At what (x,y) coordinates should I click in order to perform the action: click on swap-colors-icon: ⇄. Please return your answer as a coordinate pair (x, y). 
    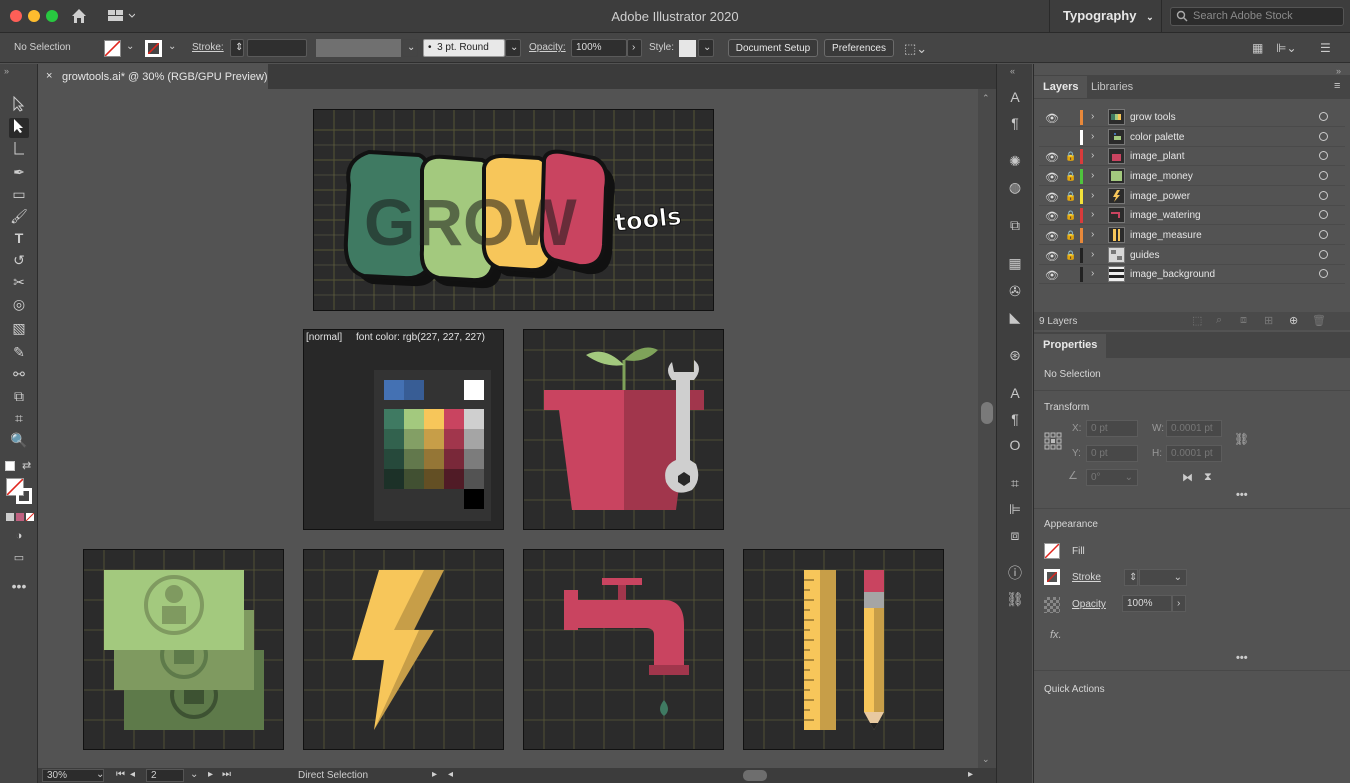
    Looking at the image, I should click on (26, 465).